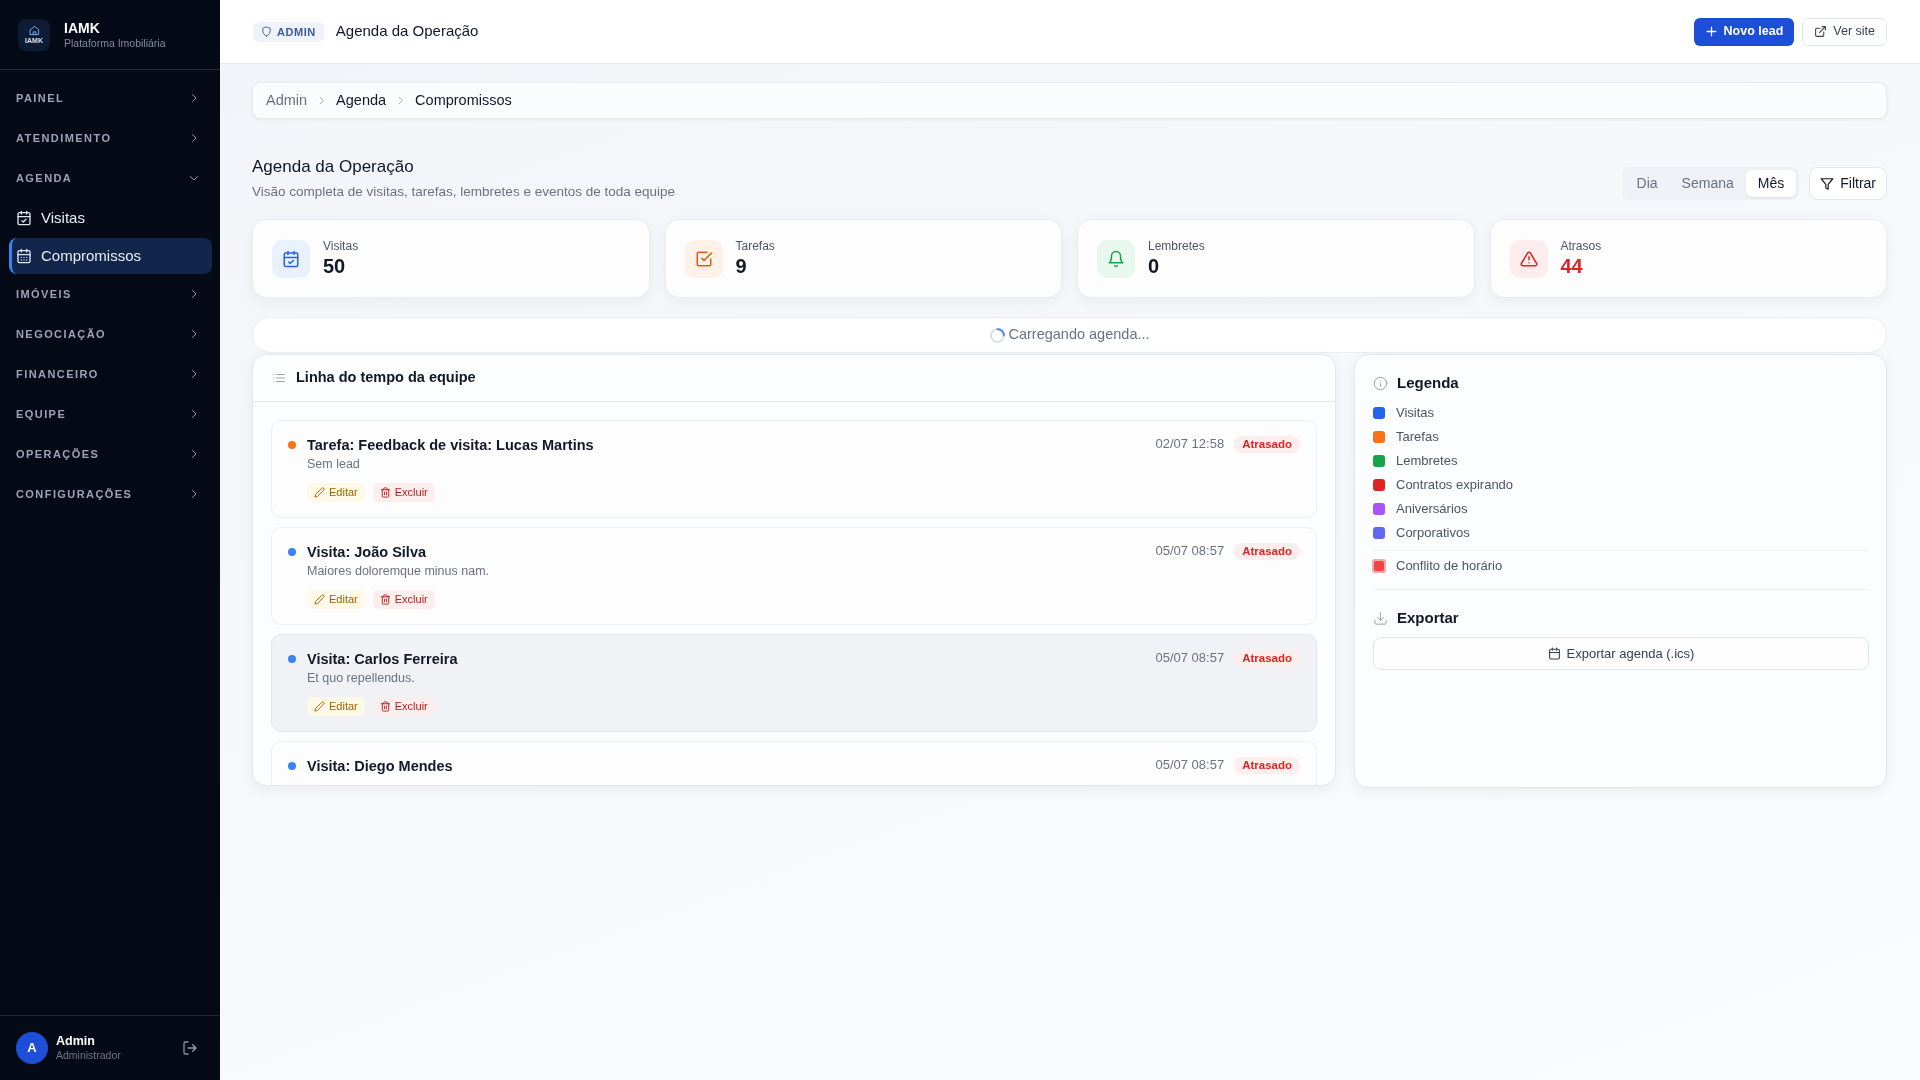  What do you see at coordinates (296, 31) in the screenshot?
I see `role-text: ADMIN` at bounding box center [296, 31].